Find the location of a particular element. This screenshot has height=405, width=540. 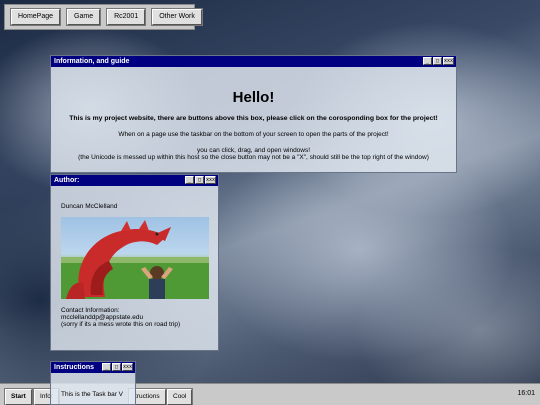

drag-hint-text: you can click, drag, and open windows! is located at coordinates (253, 150).